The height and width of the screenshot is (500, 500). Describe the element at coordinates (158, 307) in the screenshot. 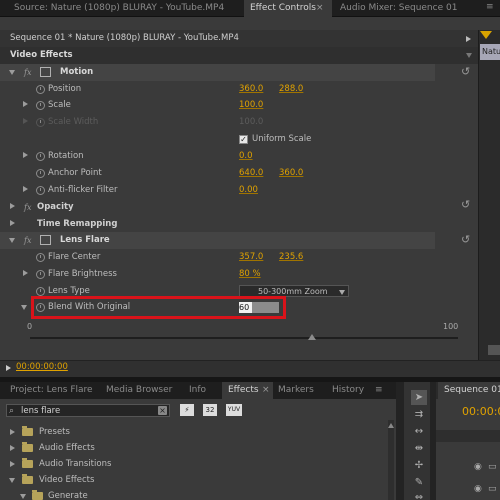

I see `highlight-box` at that location.